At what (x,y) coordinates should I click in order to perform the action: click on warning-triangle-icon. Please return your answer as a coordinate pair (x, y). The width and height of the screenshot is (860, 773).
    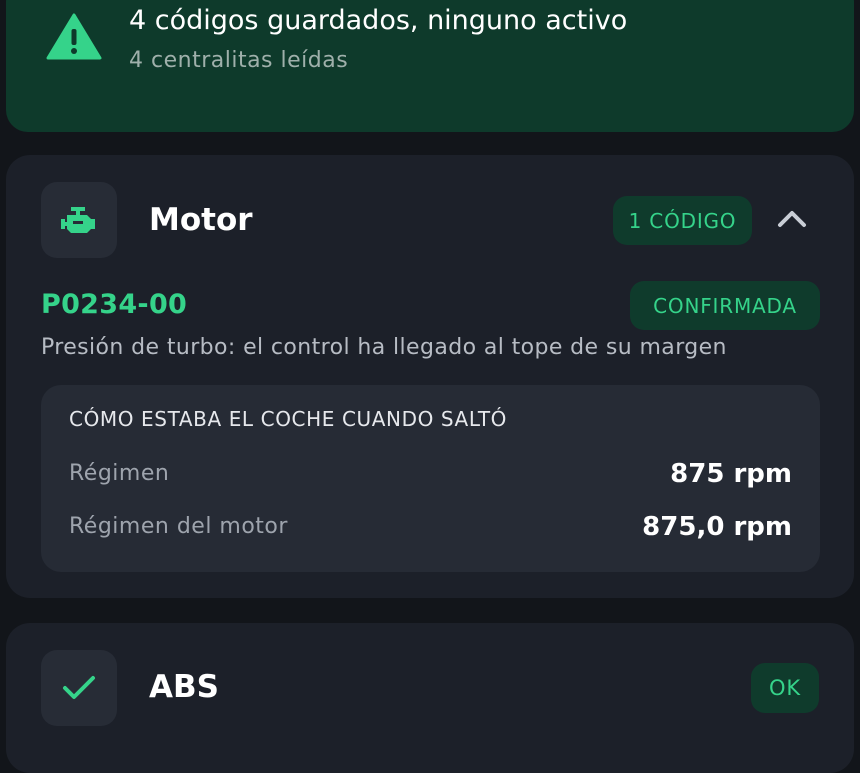
    Looking at the image, I should click on (74, 36).